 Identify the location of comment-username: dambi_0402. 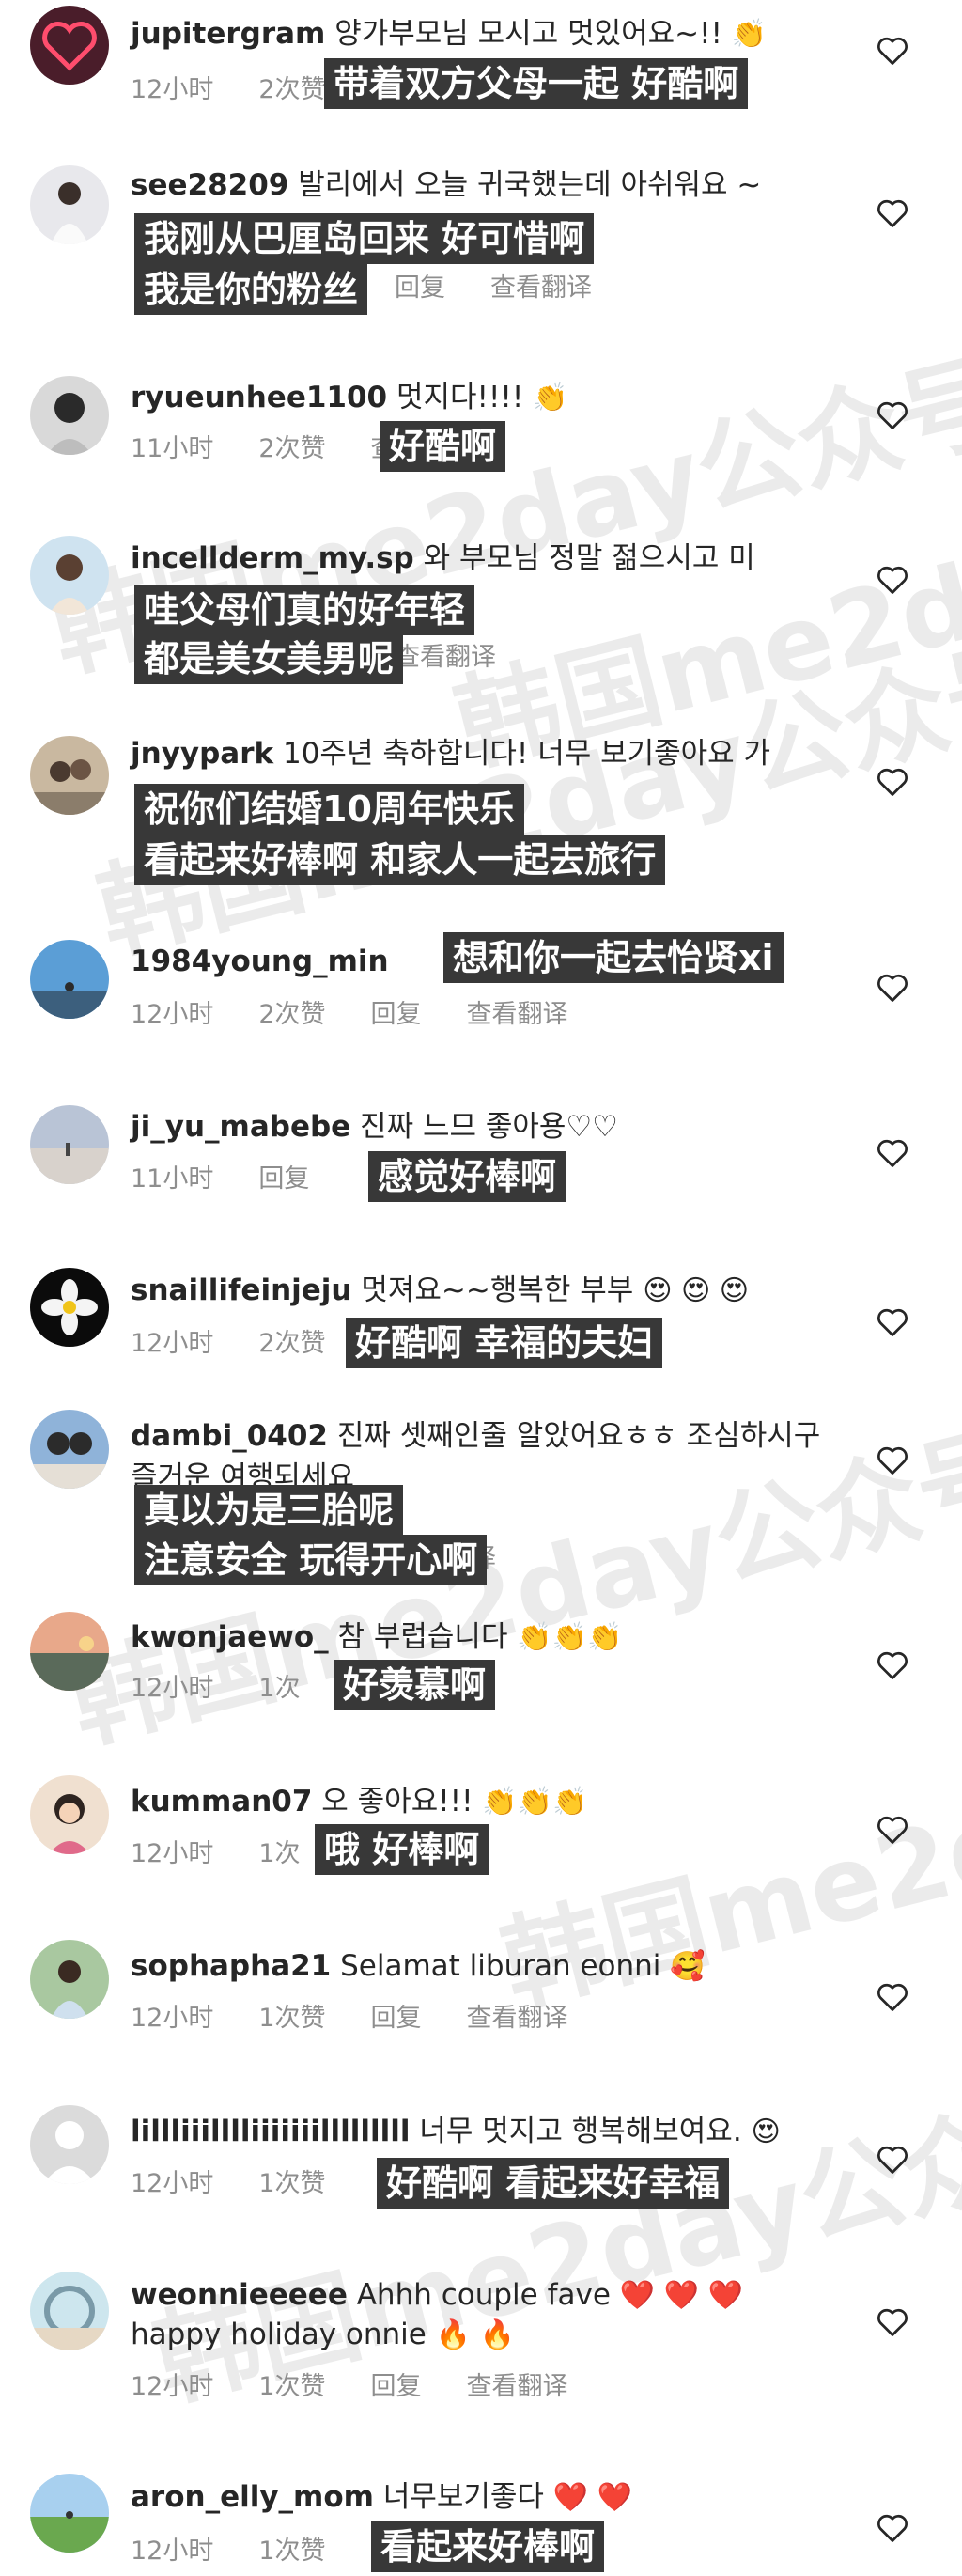
(230, 1436).